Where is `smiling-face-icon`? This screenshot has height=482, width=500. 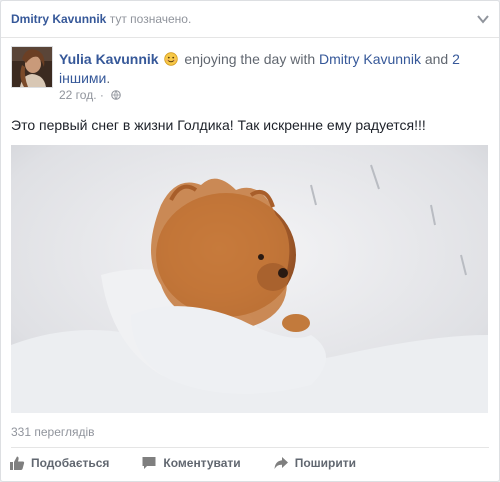
smiling-face-icon is located at coordinates (171, 59).